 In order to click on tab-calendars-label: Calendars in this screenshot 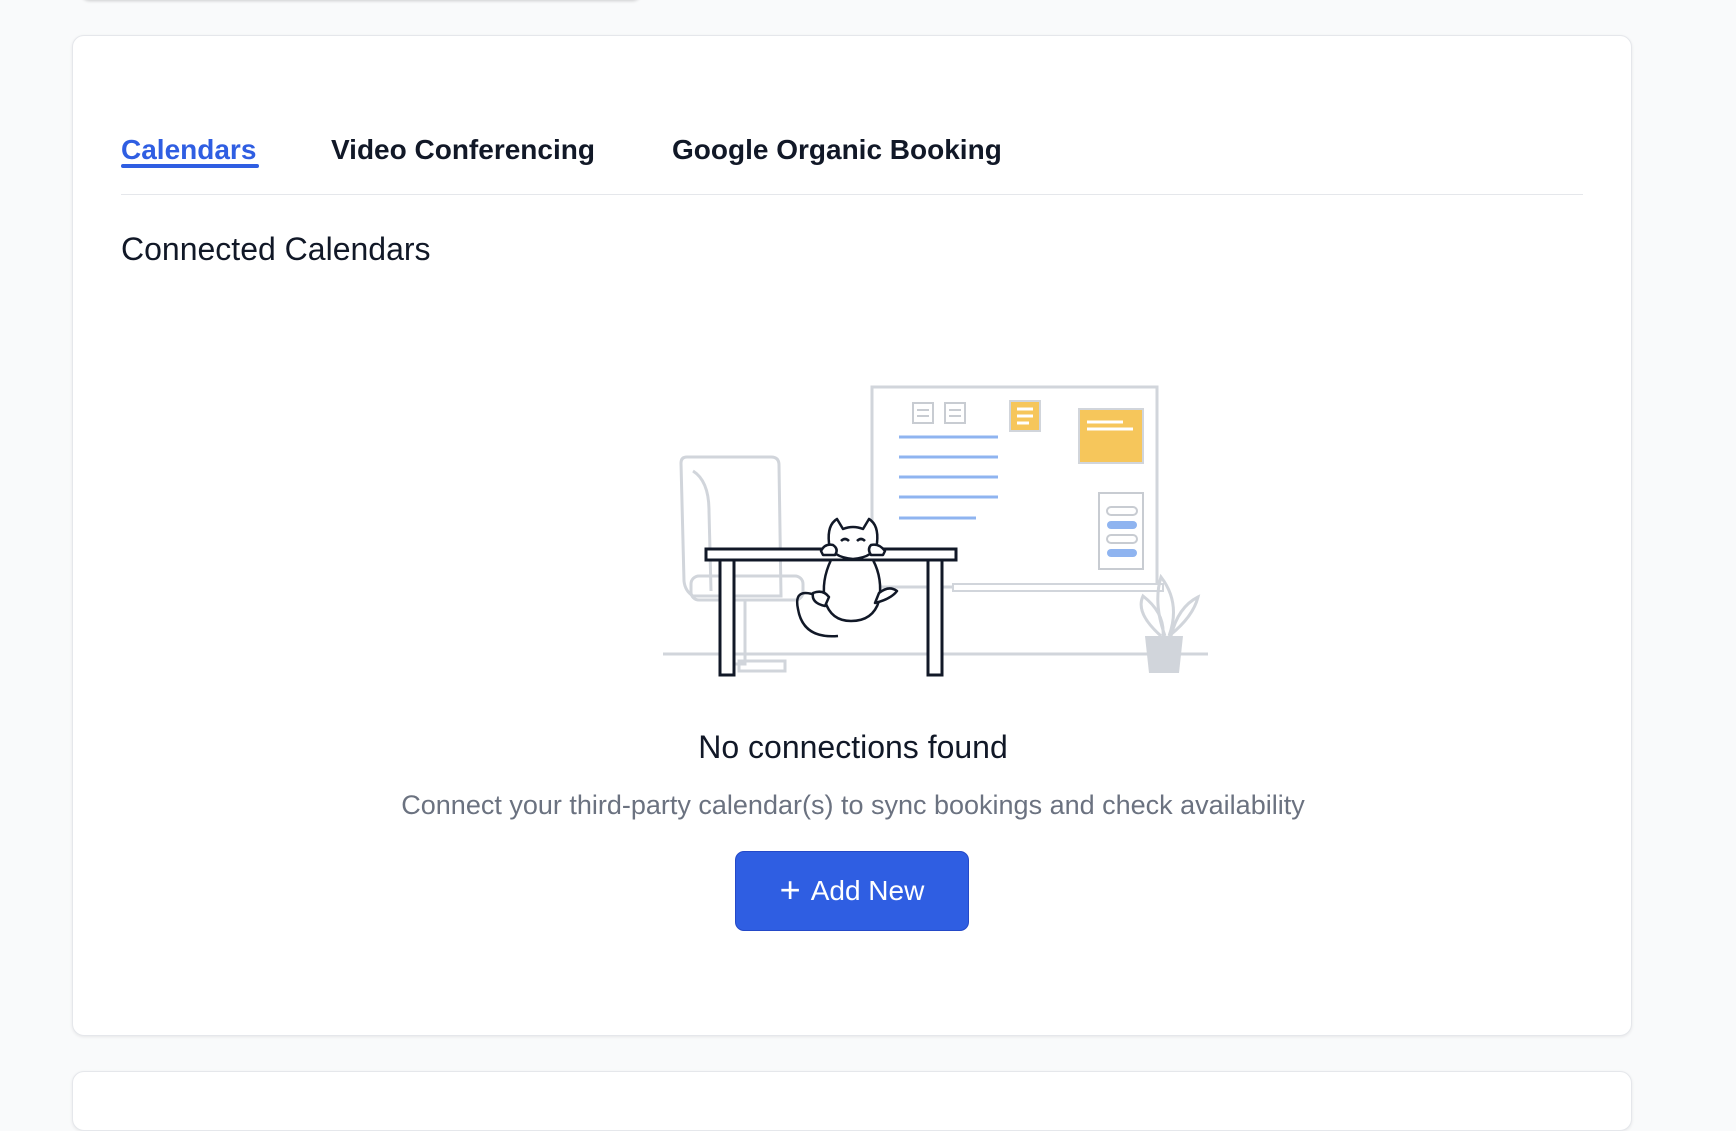, I will do `click(189, 149)`.